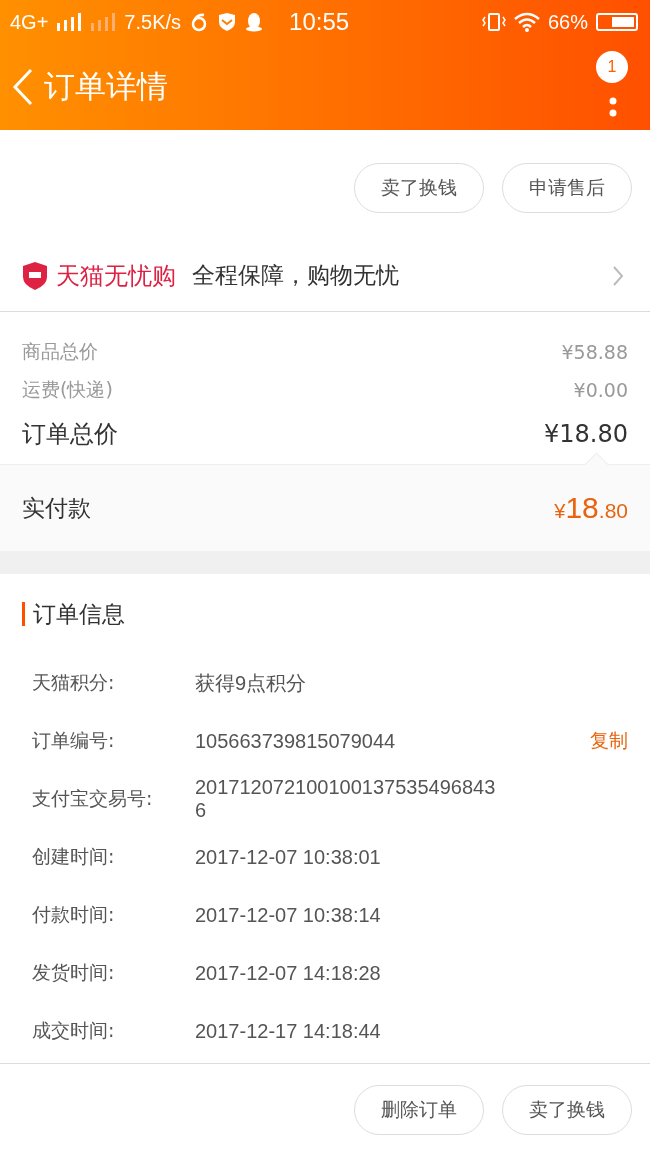 Image resolution: width=650 pixels, height=1155 pixels. I want to click on clock-time: 10:55, so click(319, 22).